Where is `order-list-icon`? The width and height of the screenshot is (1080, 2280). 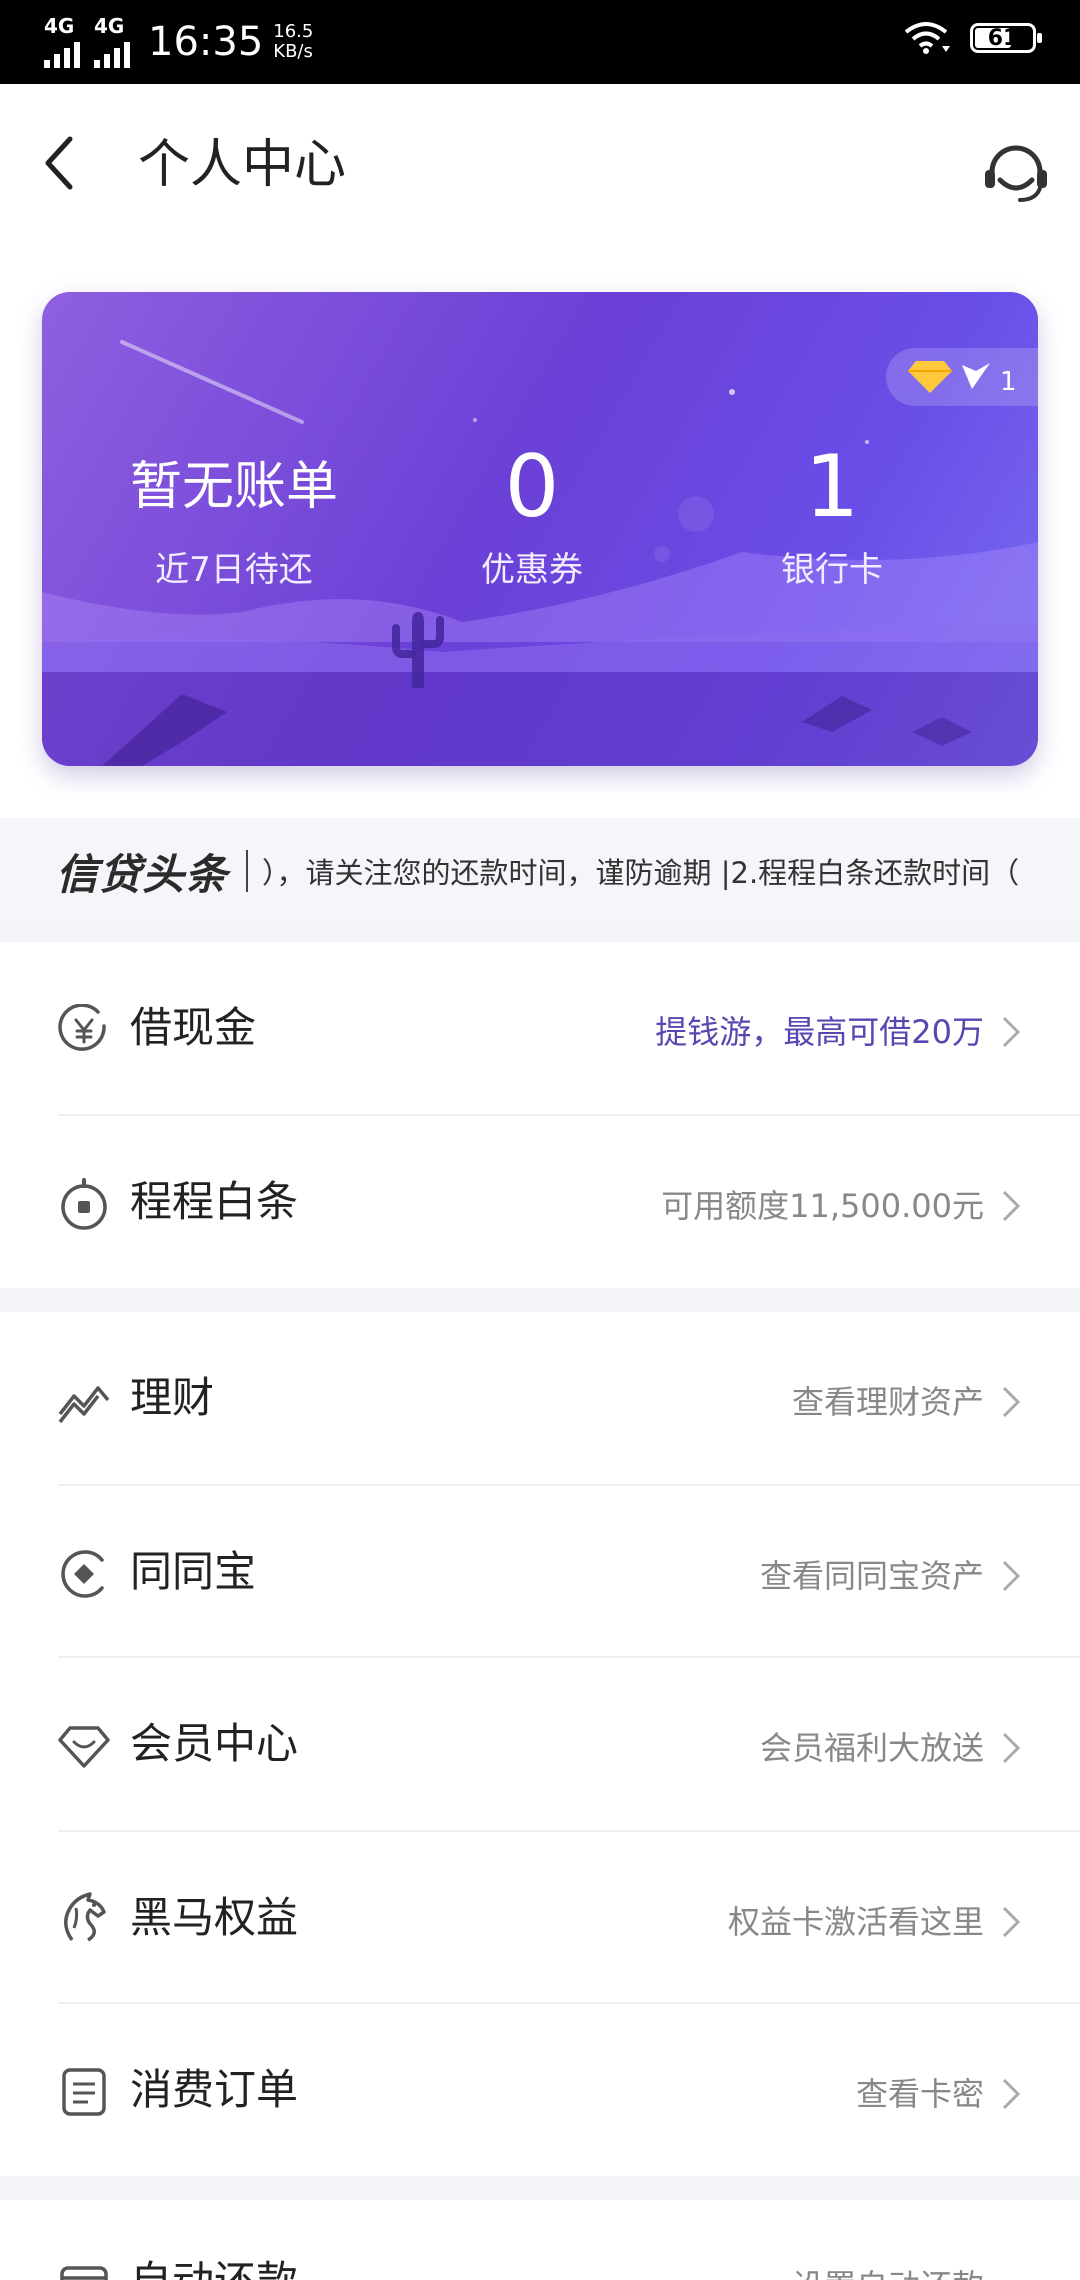
order-list-icon is located at coordinates (84, 2092).